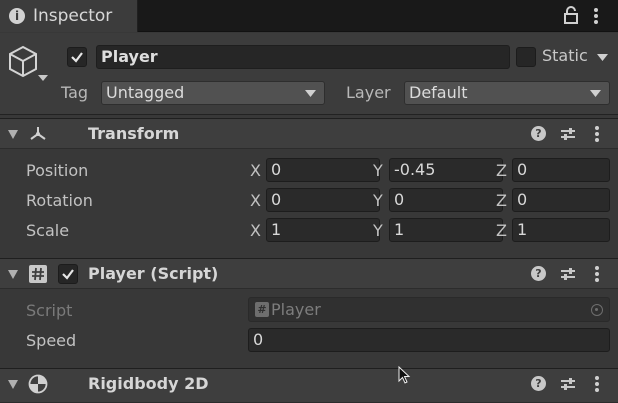 This screenshot has height=403, width=618. Describe the element at coordinates (38, 133) in the screenshot. I see `transform-icon` at that location.